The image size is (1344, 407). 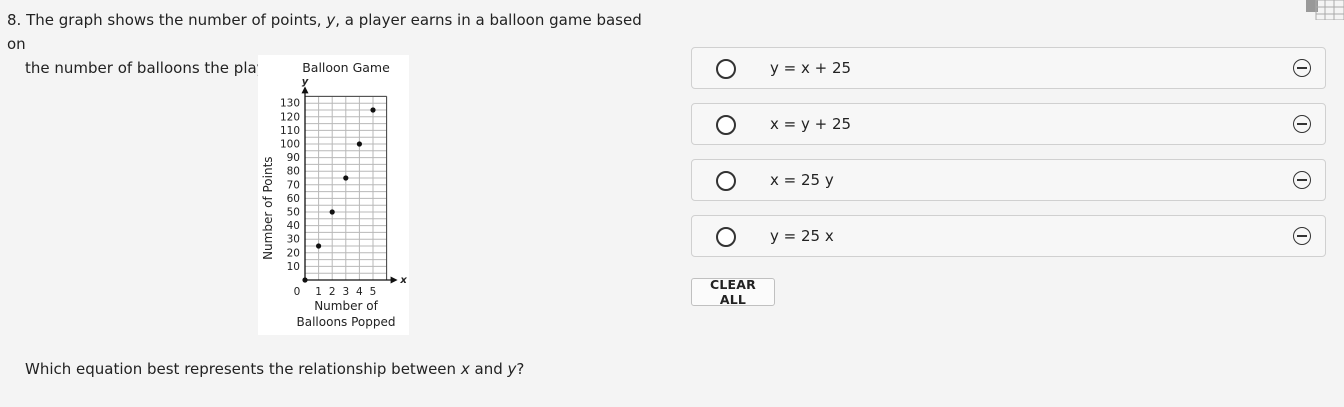 I want to click on y-tick-label: 40, so click(x=293, y=226).